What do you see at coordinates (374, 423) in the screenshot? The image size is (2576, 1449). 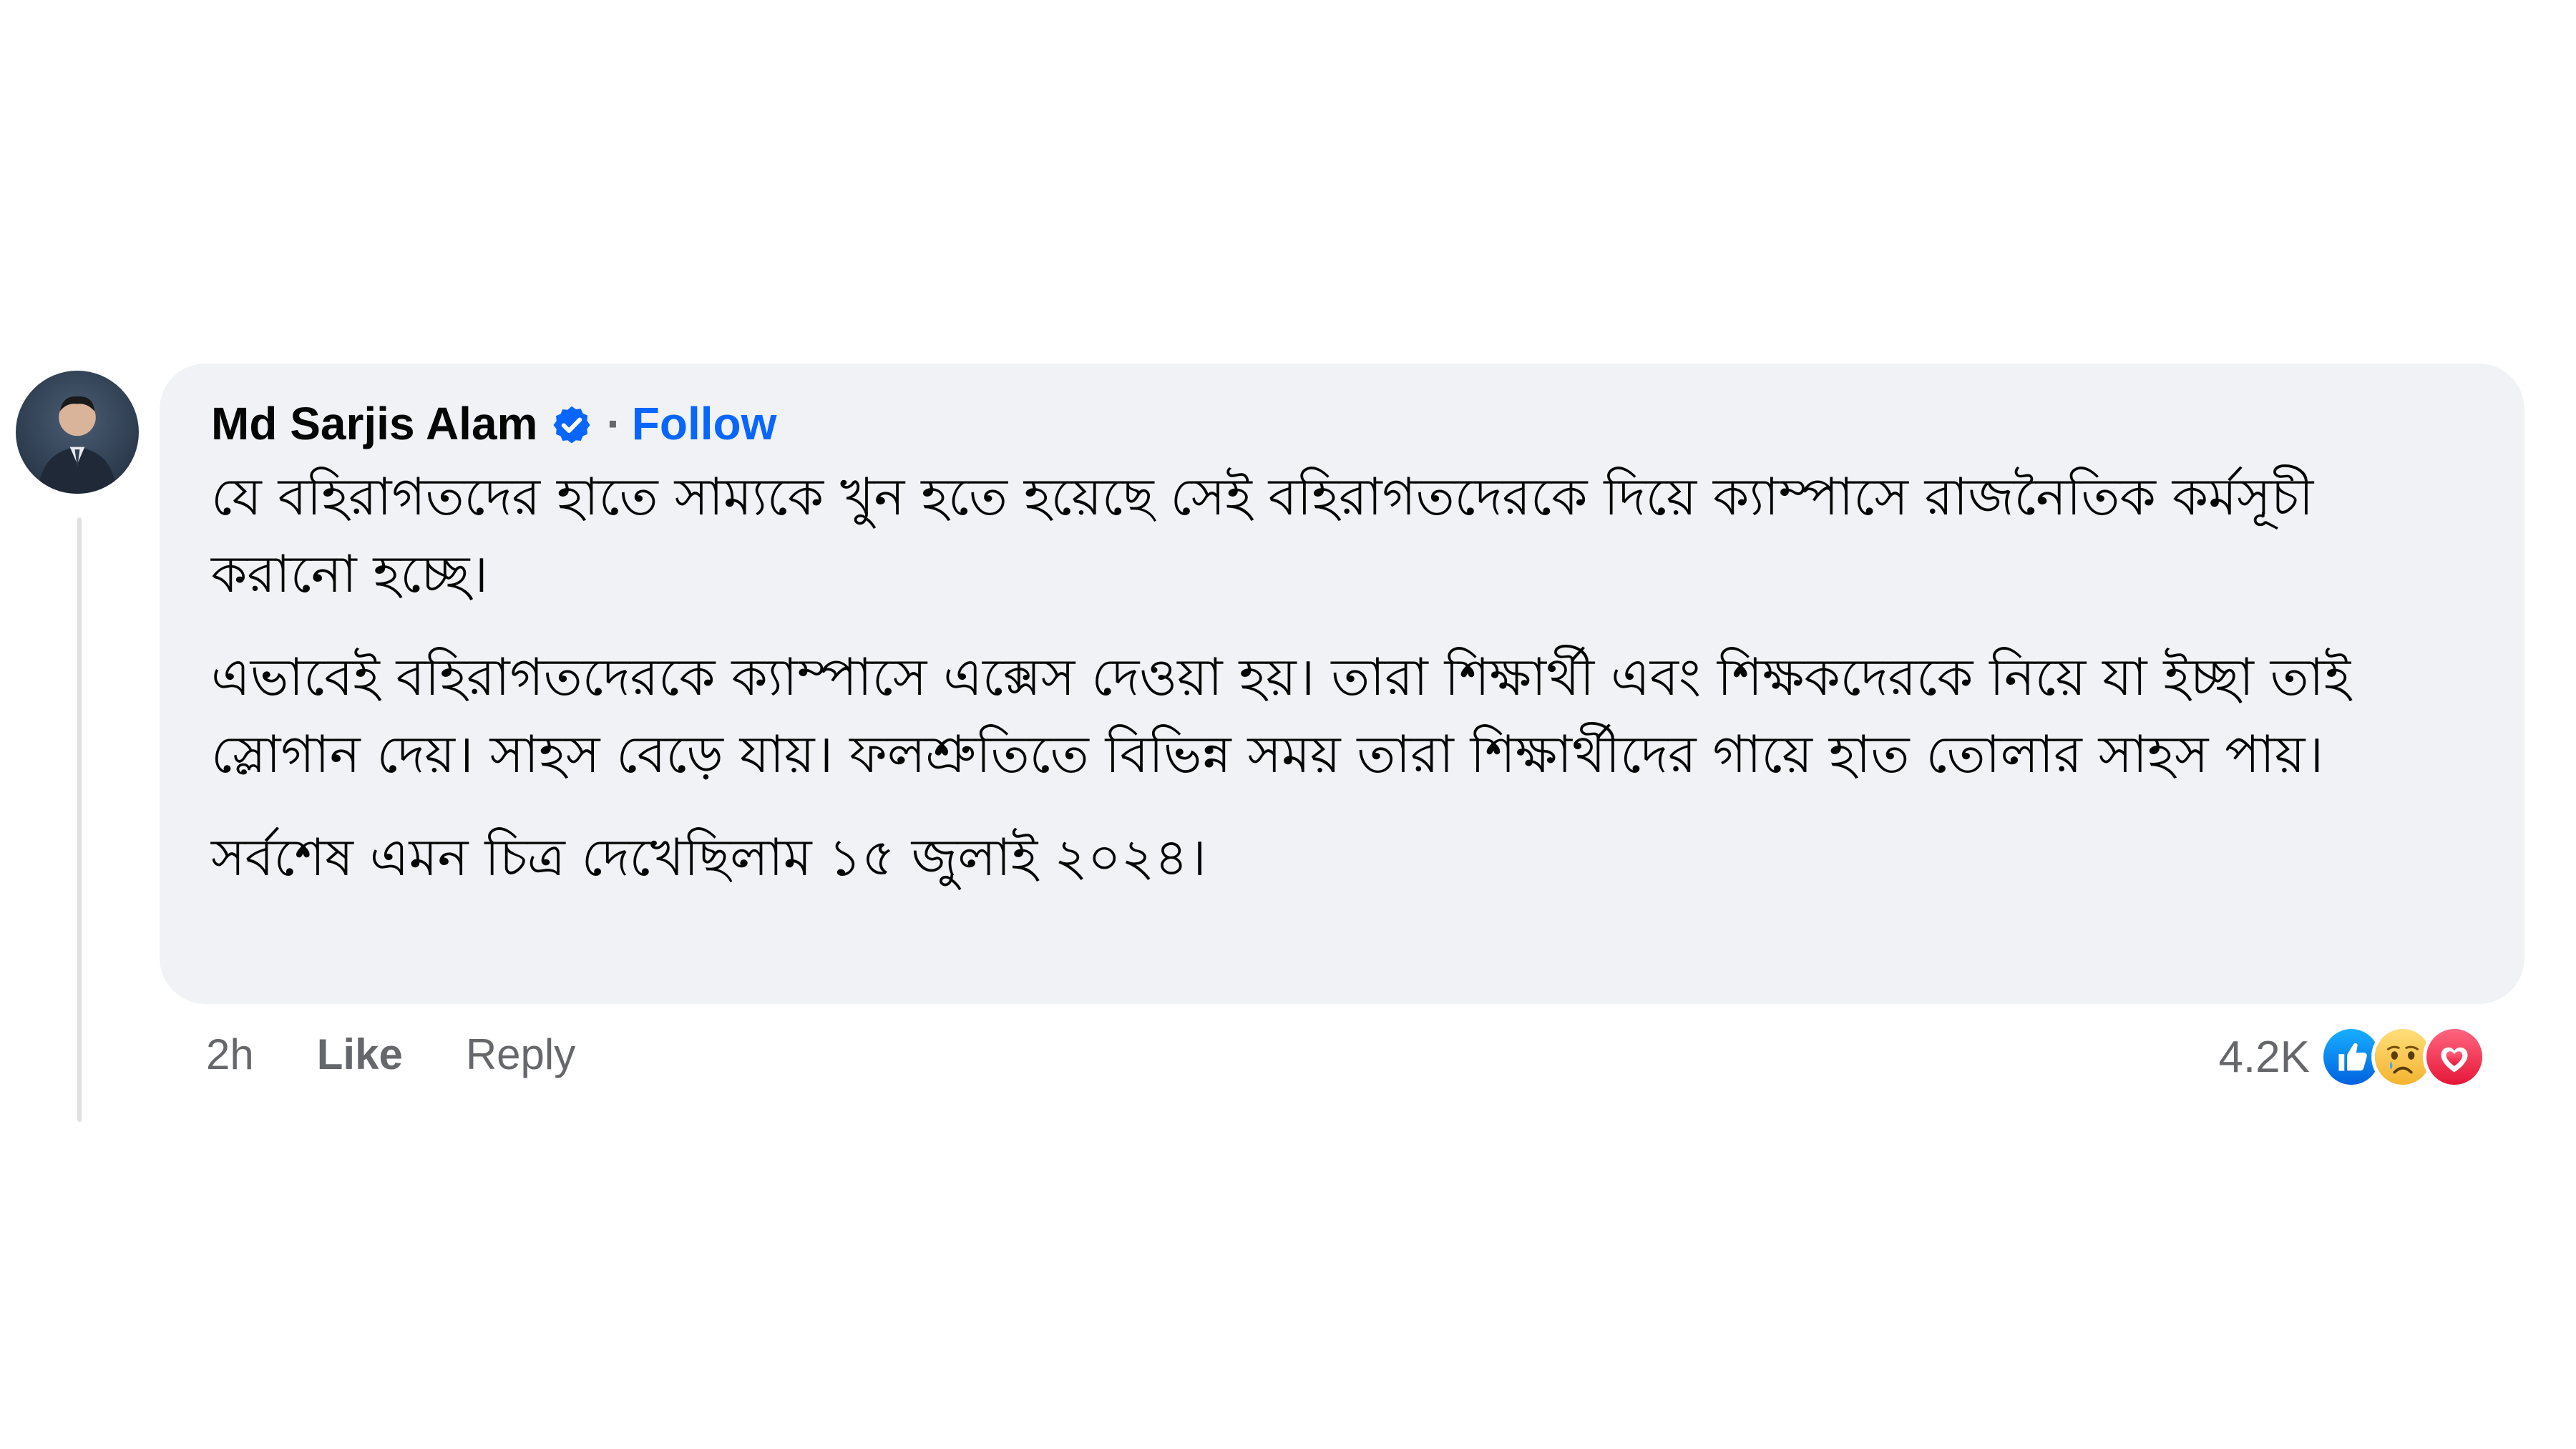 I see `author-name: Md Sarjis Alam` at bounding box center [374, 423].